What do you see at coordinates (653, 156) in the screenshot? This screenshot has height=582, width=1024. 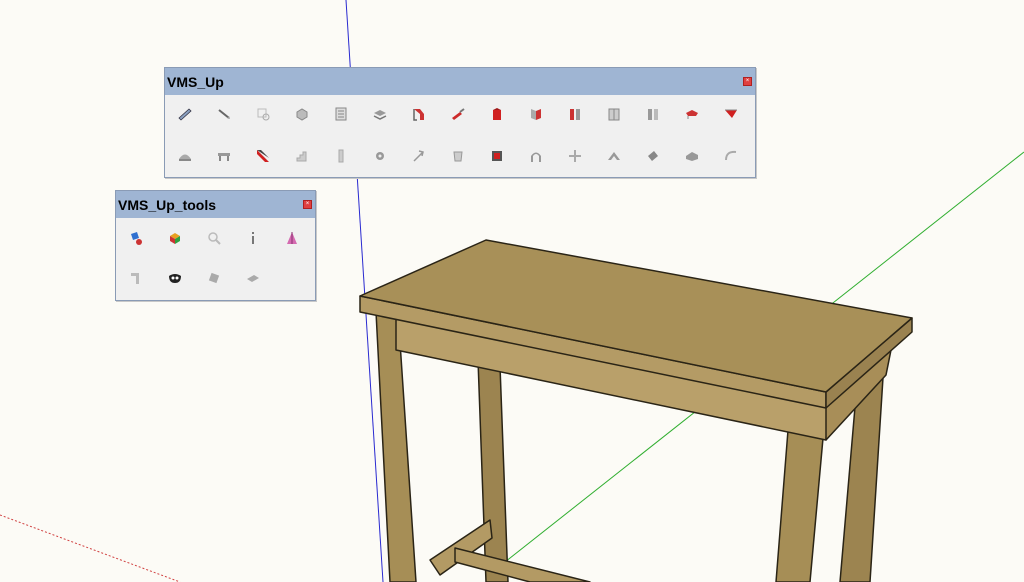 I see `tilted-box-icon` at bounding box center [653, 156].